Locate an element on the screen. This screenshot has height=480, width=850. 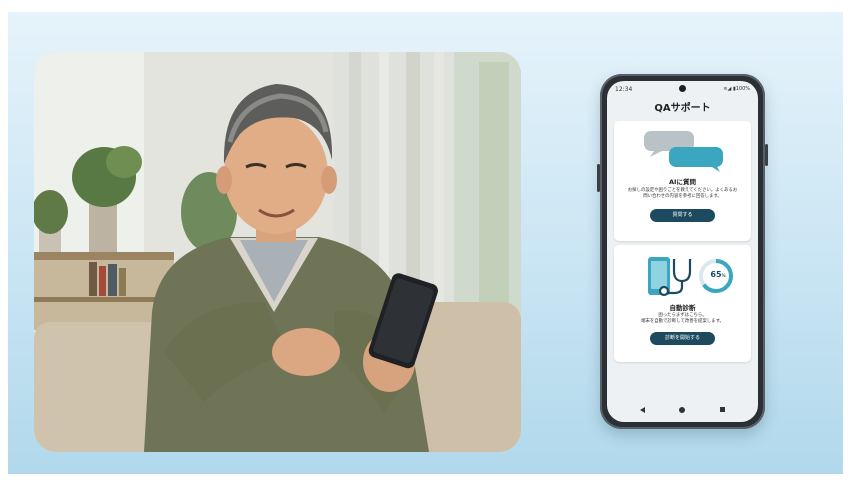
status-bar: 12:34 ≋◢ ▮100% is located at coordinates (682, 89).